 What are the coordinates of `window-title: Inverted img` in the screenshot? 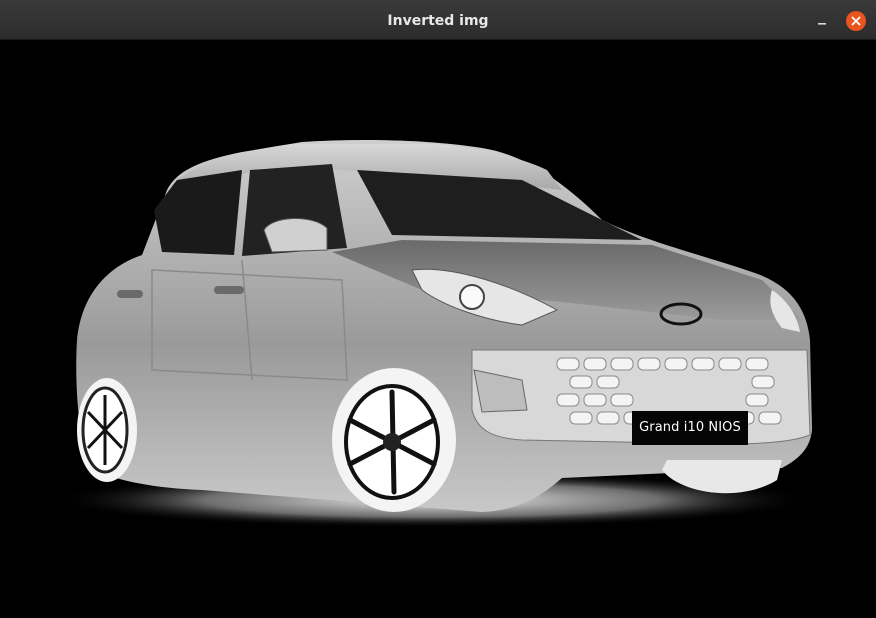 It's located at (438, 21).